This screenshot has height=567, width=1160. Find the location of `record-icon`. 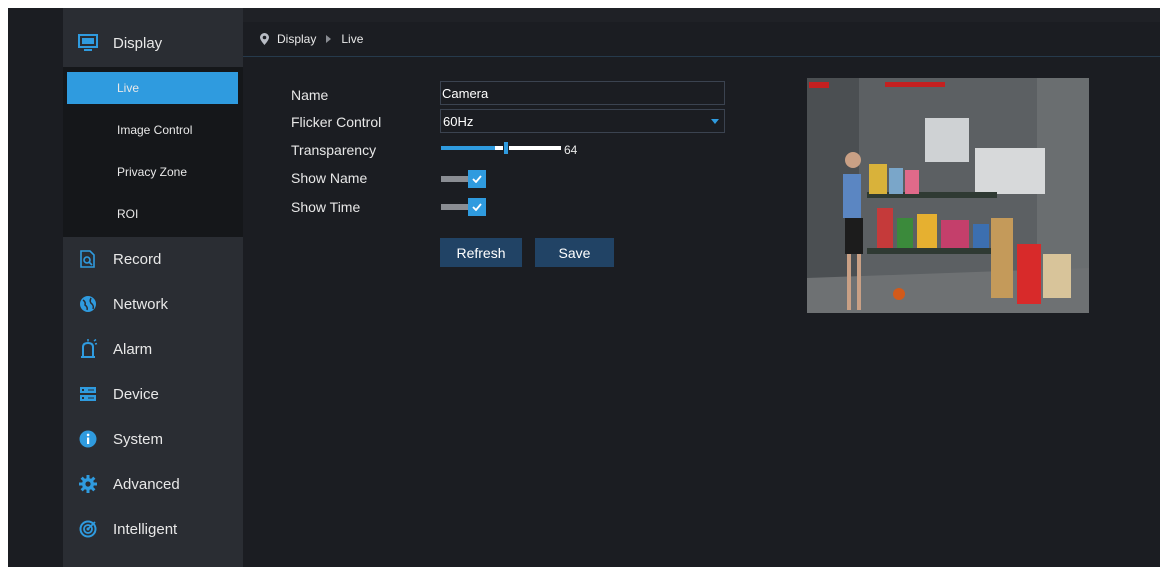

record-icon is located at coordinates (88, 259).